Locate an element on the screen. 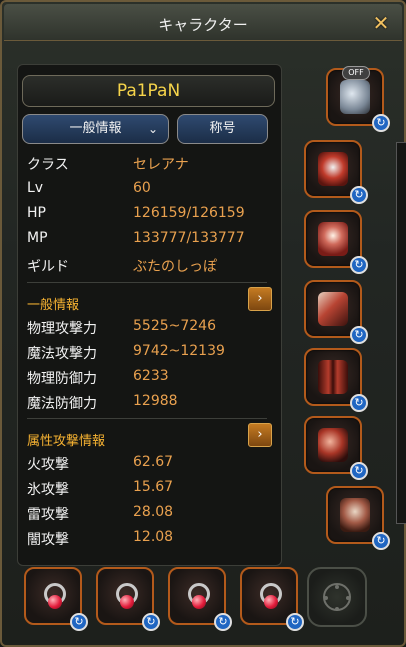  profile-label: MP is located at coordinates (37, 238).